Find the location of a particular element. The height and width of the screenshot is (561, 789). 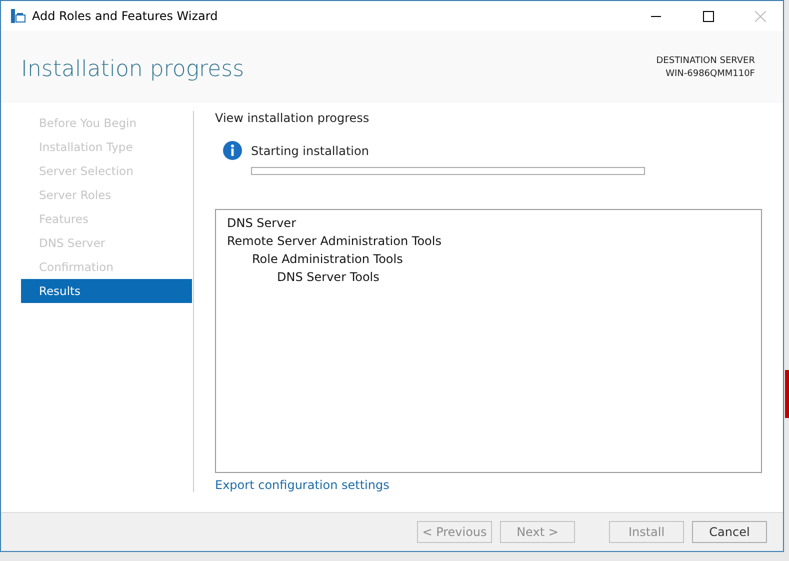

wizard-step: Installation Type is located at coordinates (106, 147).